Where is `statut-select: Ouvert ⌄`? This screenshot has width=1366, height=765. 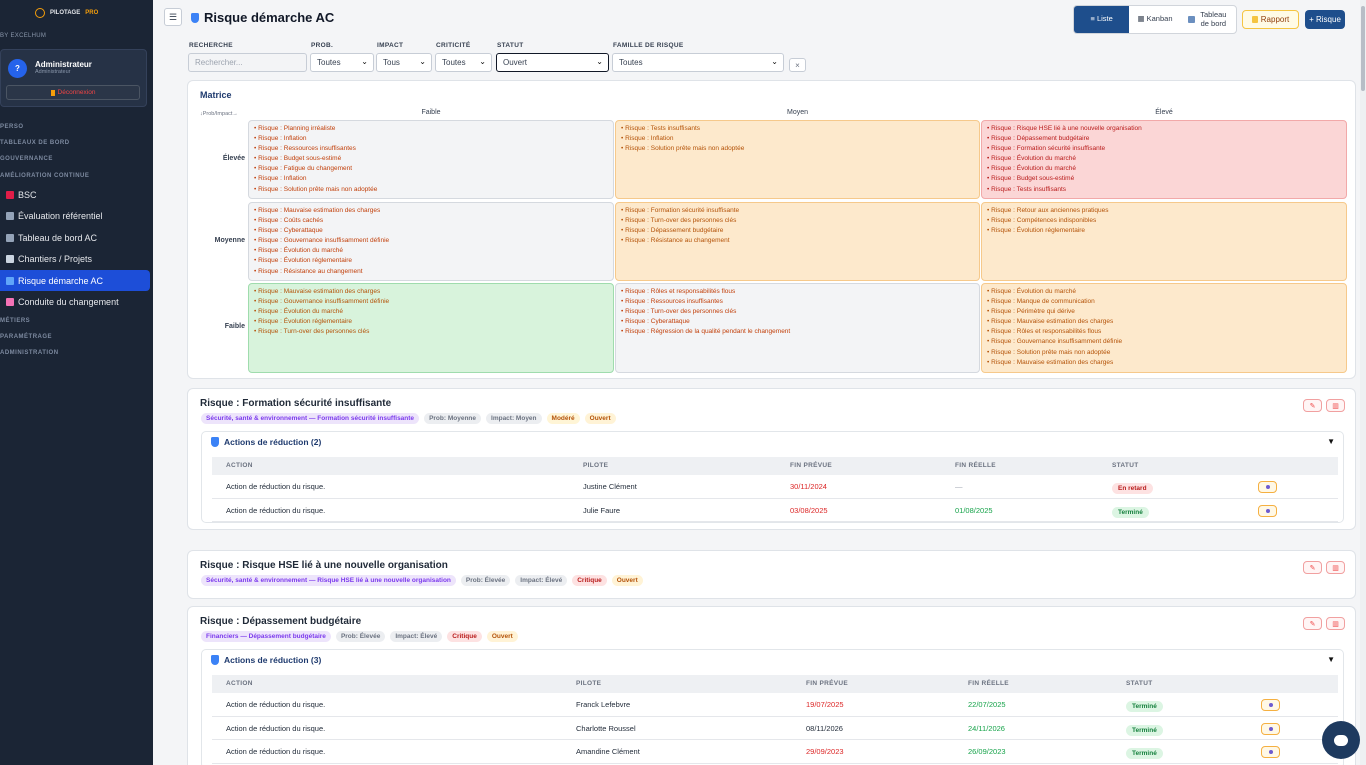
statut-select: Ouvert ⌄ is located at coordinates (552, 62).